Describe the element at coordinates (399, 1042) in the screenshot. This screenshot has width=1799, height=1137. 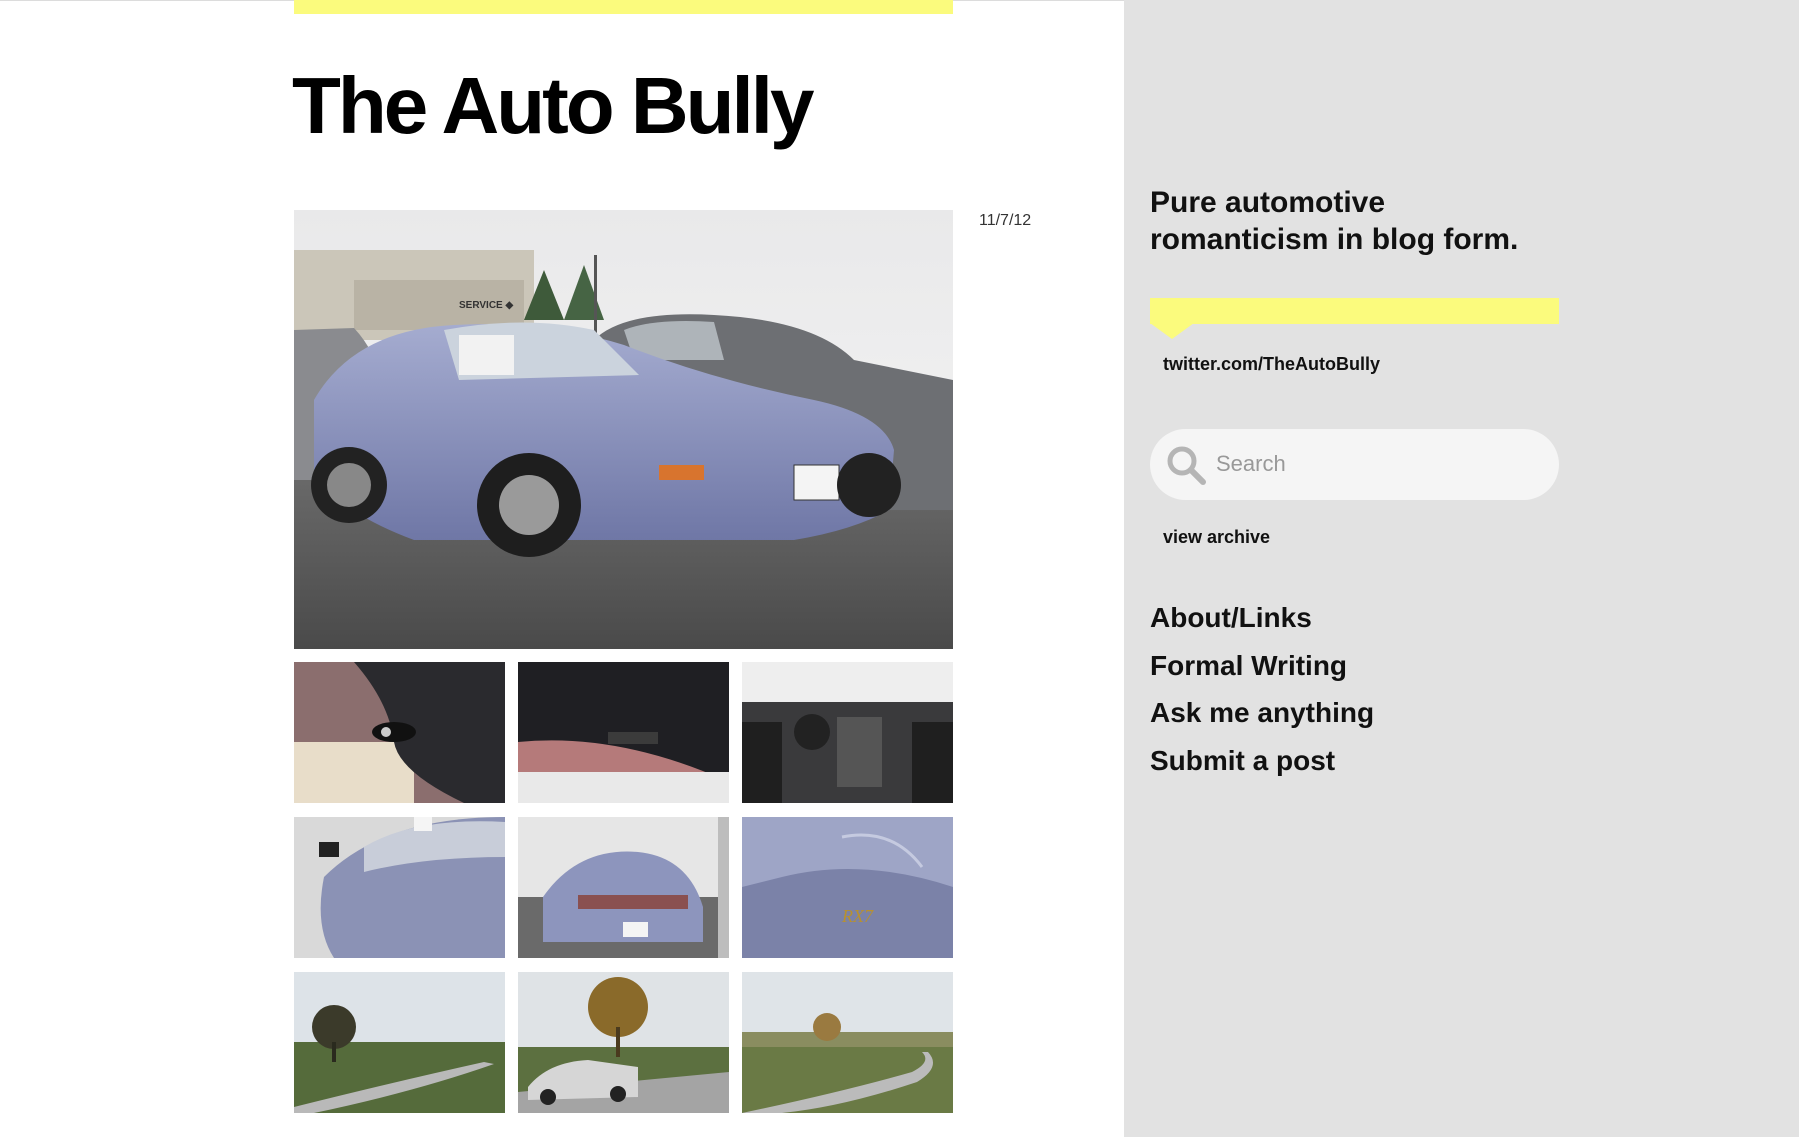
I see `thumbnail-country-road-trees` at that location.